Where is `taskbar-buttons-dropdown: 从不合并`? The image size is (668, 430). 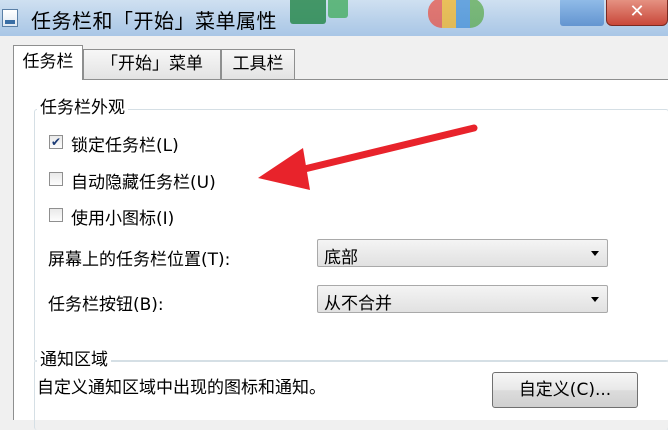 taskbar-buttons-dropdown: 从不合并 is located at coordinates (462, 299).